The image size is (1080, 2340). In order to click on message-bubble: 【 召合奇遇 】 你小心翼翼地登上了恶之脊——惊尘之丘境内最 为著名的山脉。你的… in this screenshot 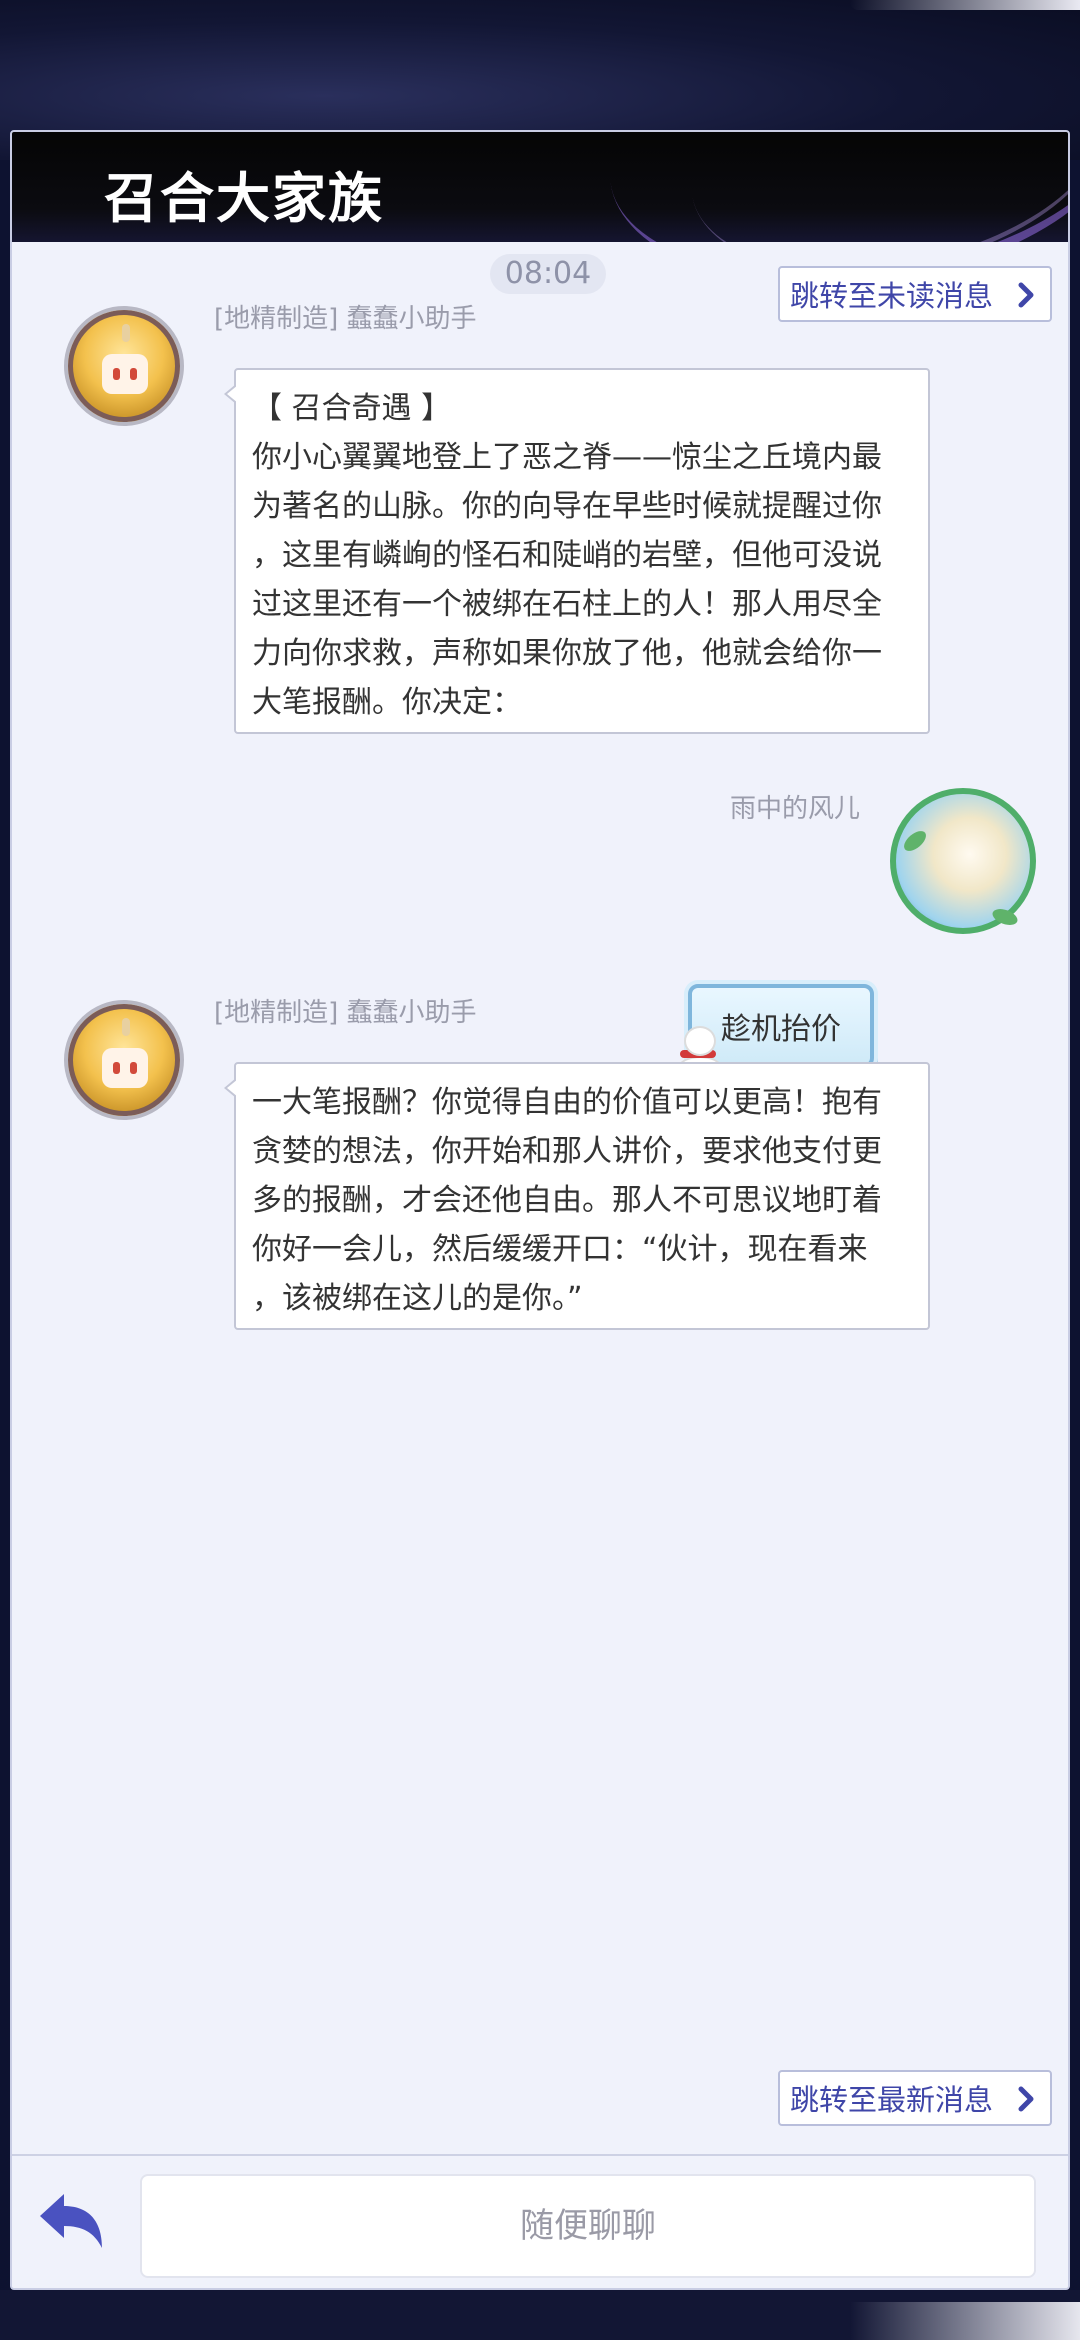, I will do `click(577, 551)`.